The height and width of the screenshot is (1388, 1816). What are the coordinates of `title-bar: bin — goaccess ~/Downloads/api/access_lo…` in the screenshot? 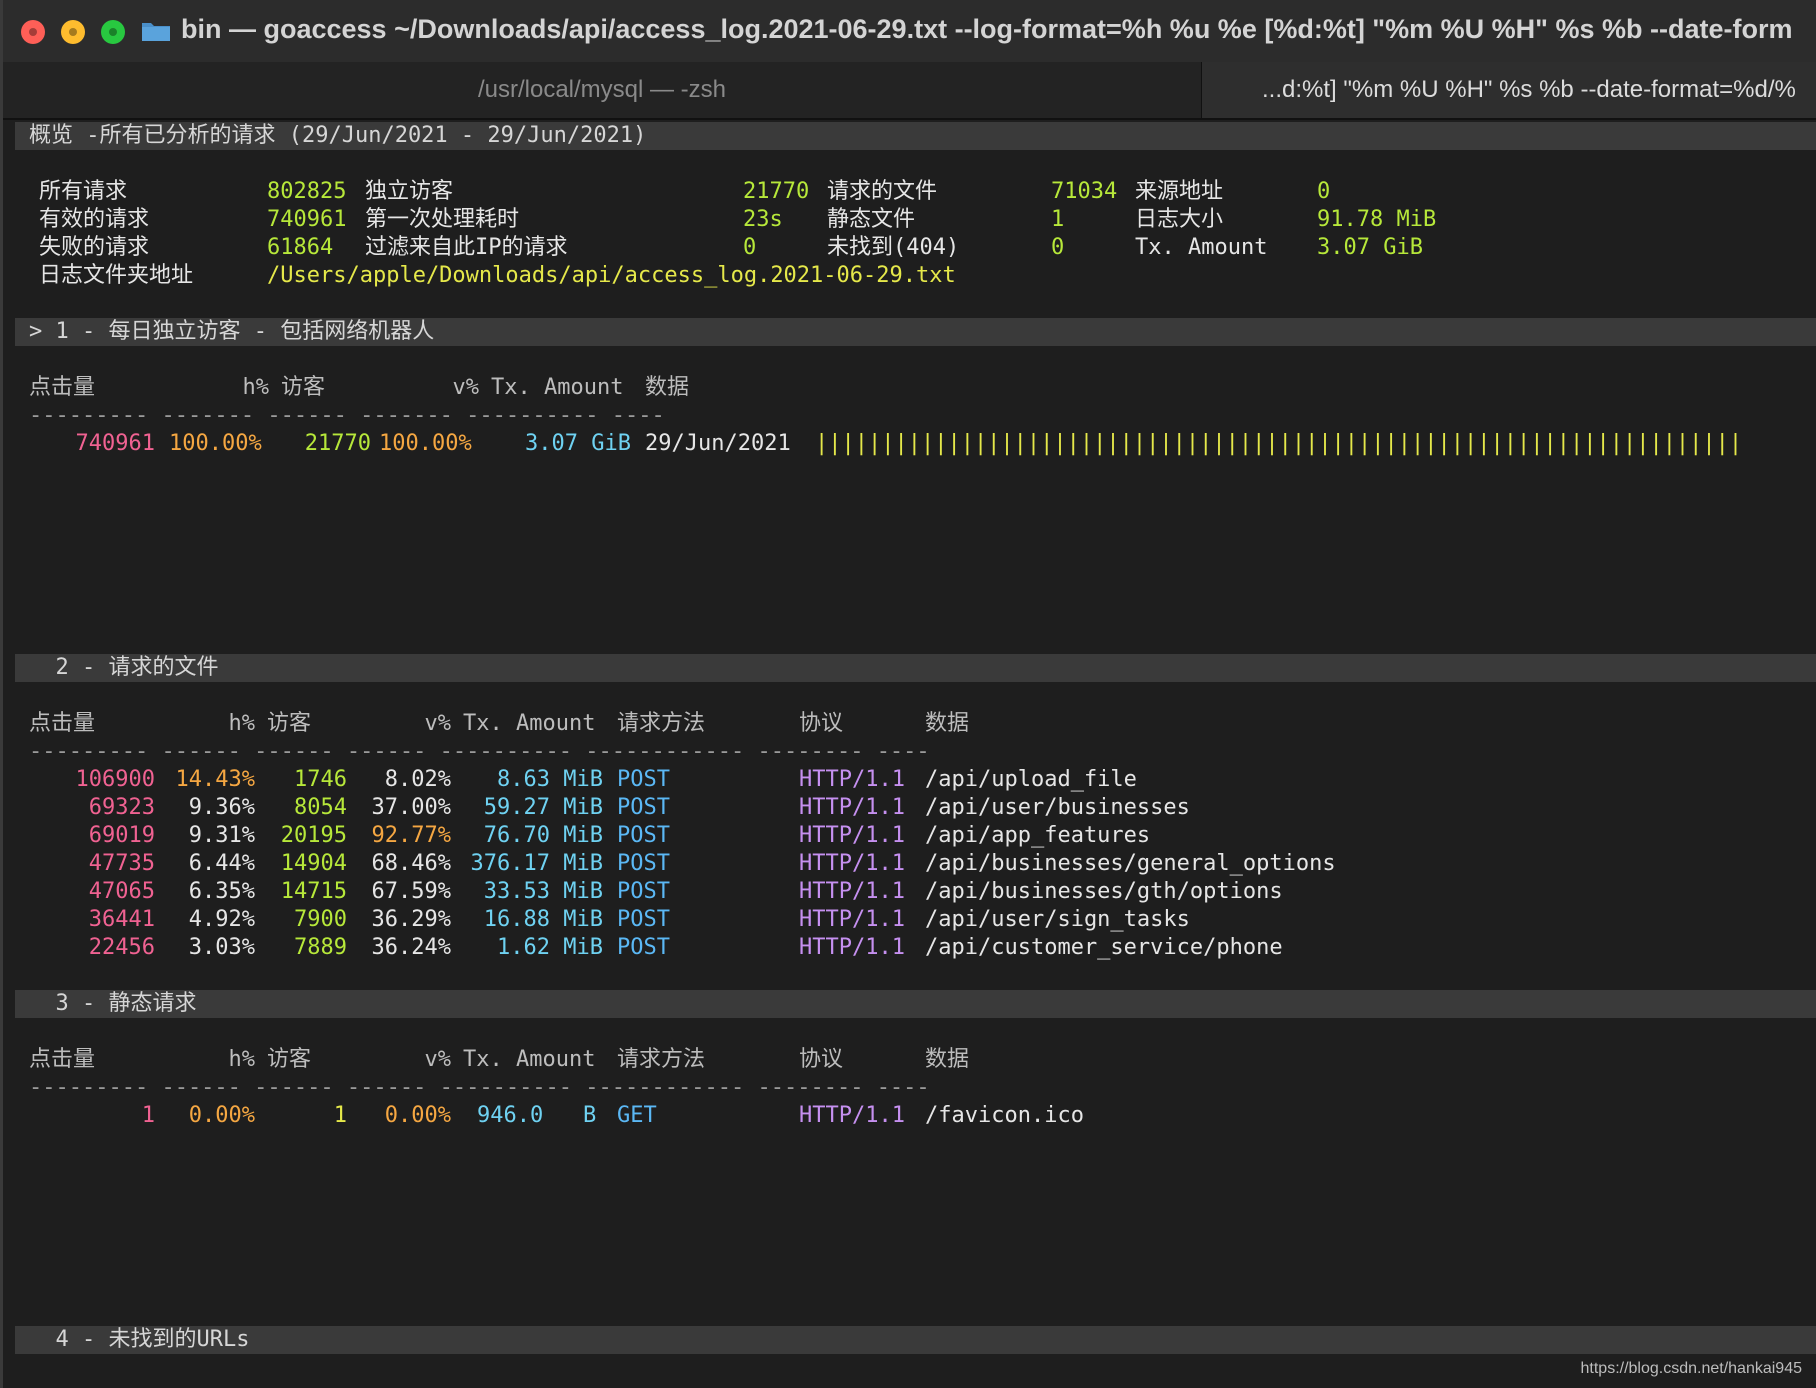 It's located at (909, 31).